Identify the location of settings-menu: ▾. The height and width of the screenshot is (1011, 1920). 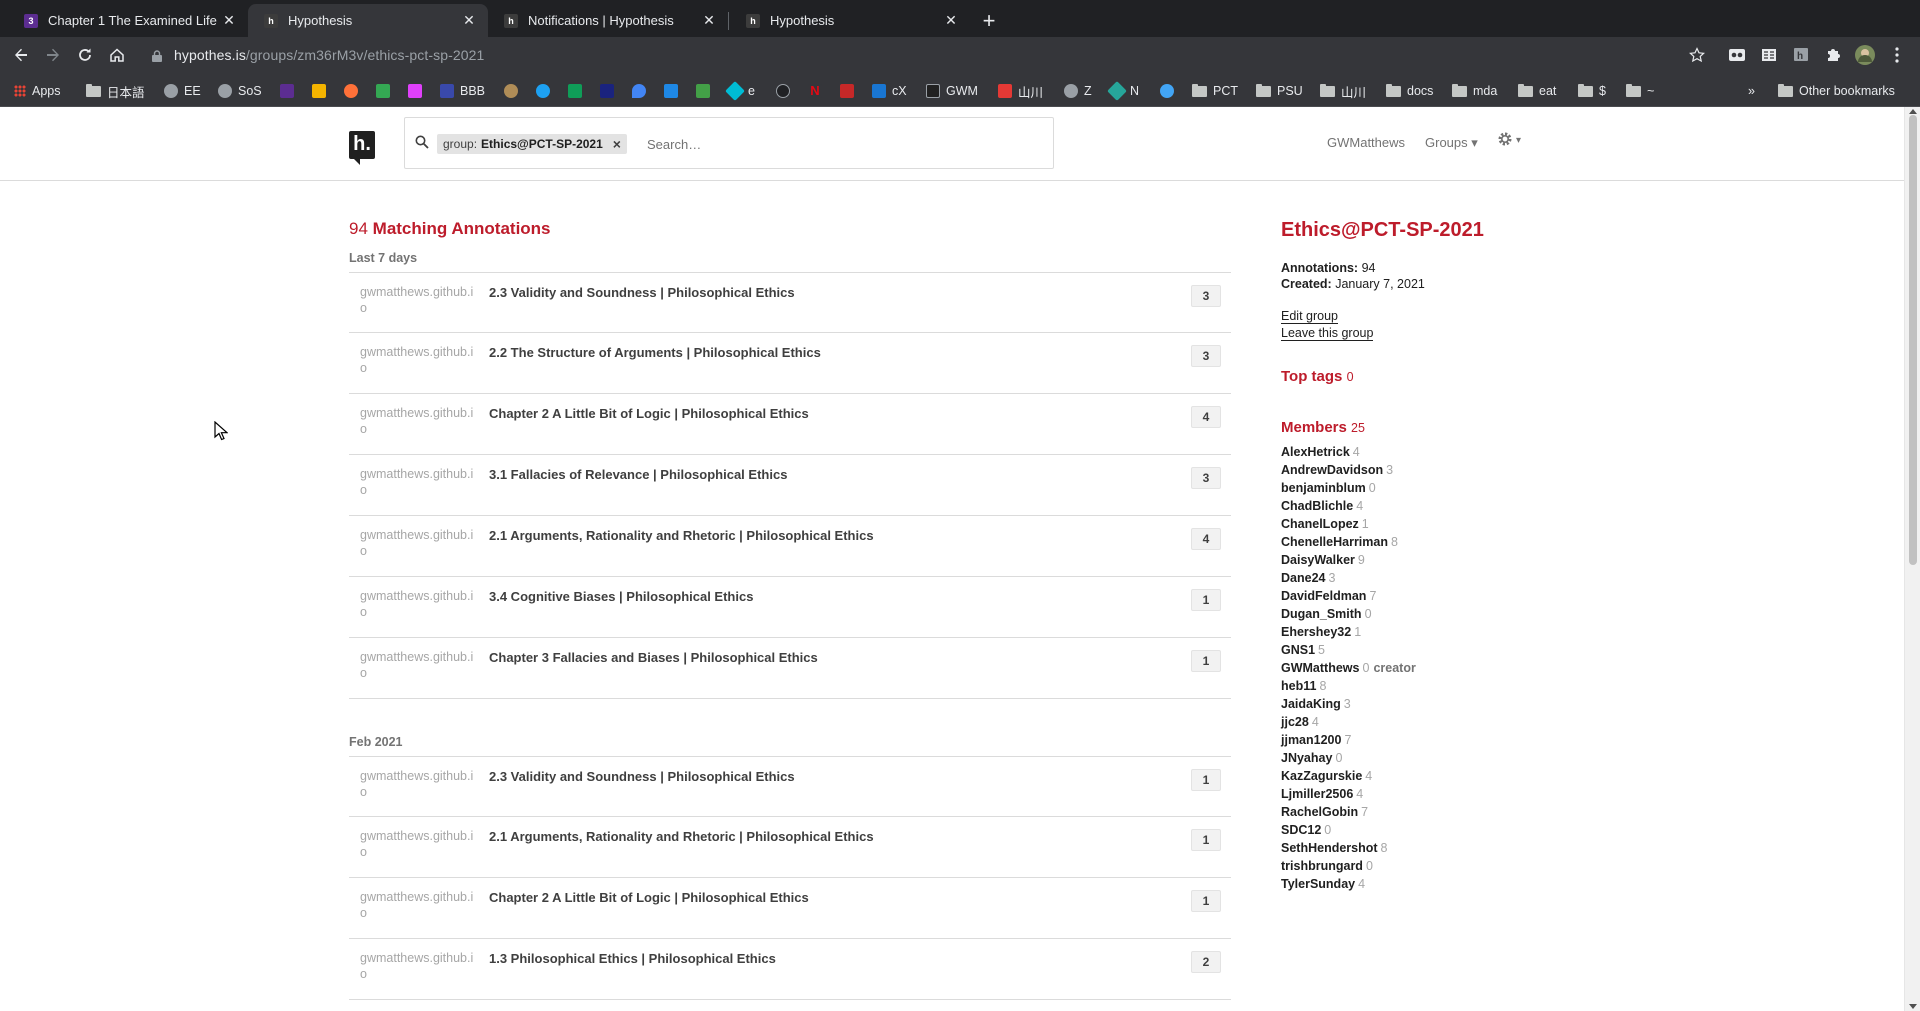
(1509, 140).